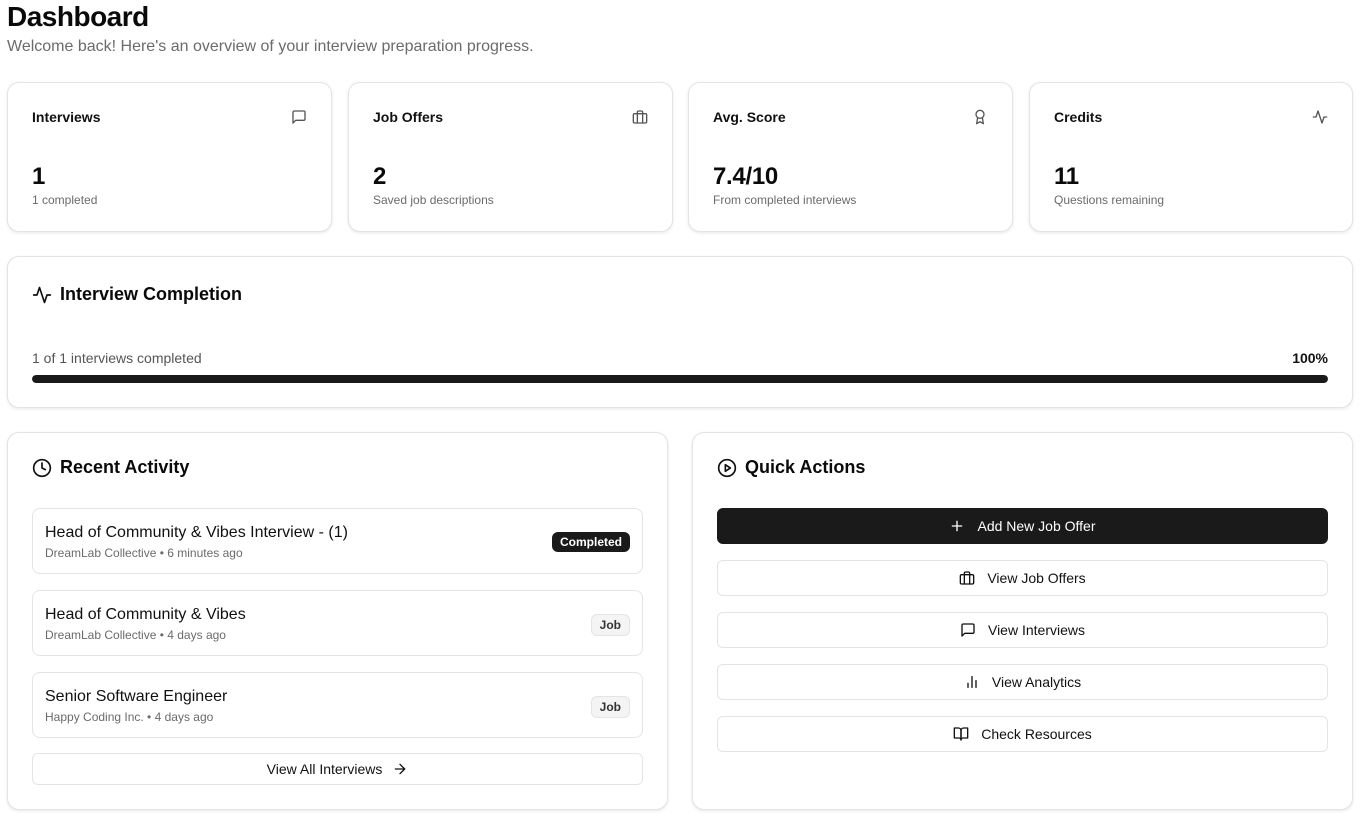 Image resolution: width=1366 pixels, height=827 pixels. Describe the element at coordinates (1036, 578) in the screenshot. I see `button-label: View Job Offers` at that location.